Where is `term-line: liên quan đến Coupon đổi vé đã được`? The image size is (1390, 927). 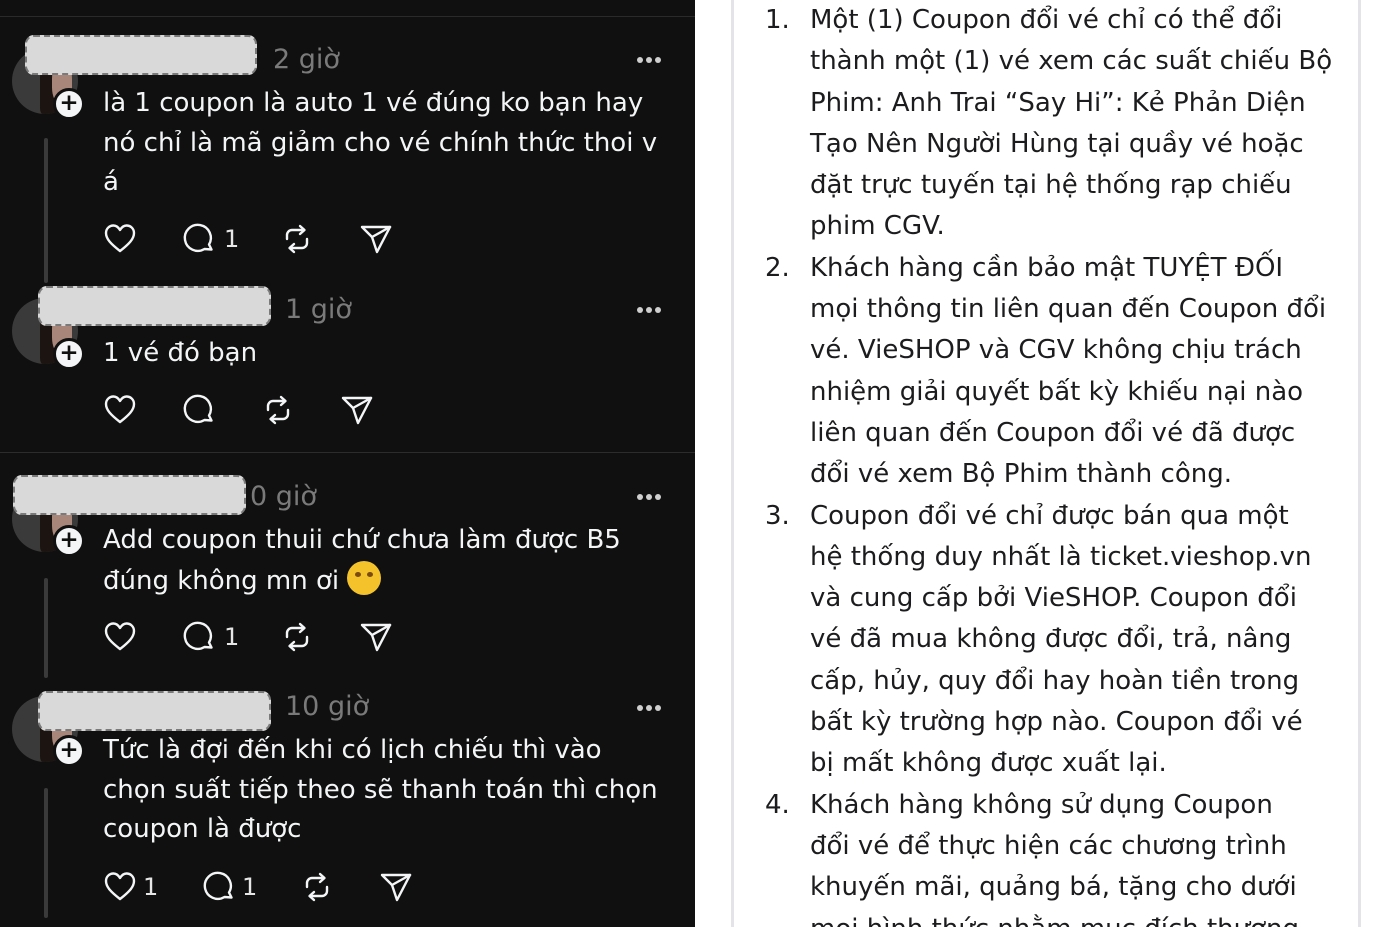 term-line: liên quan đến Coupon đổi vé đã được is located at coordinates (1053, 432).